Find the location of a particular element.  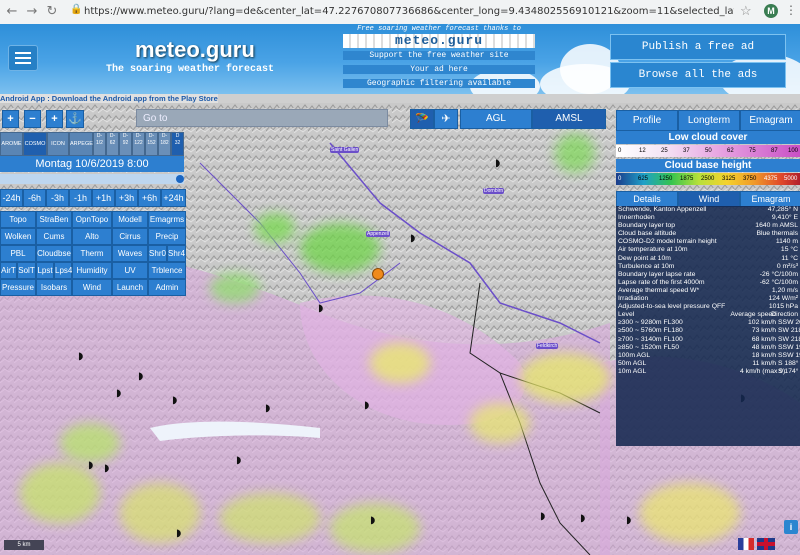

paraglider-icon: 🪂 is located at coordinates (422, 119).